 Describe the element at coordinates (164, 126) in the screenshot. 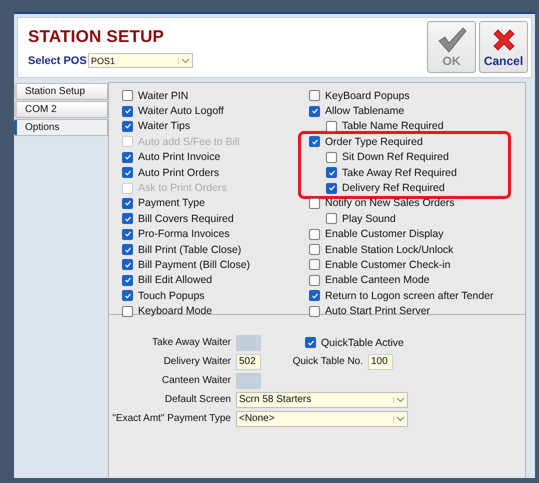

I see `checkbox-label: Waiter Tips` at that location.